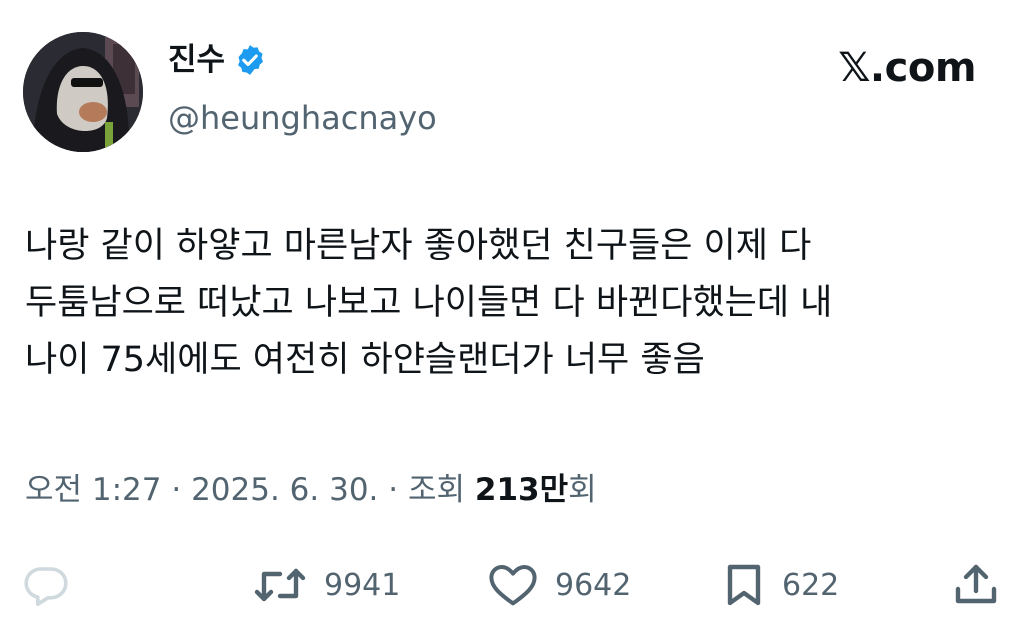 The width and height of the screenshot is (1024, 630). Describe the element at coordinates (365, 360) in the screenshot. I see `tweet-text-line: 나이 75세에도 여전히 하얀슬랜더가 너무 좋음` at that location.